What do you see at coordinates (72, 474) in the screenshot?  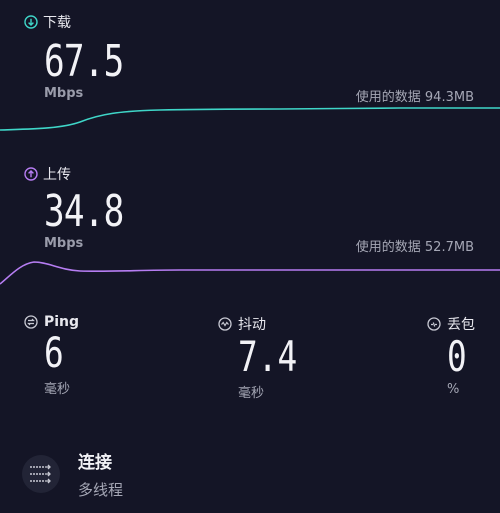 I see `connection-row: 连接 多线程` at bounding box center [72, 474].